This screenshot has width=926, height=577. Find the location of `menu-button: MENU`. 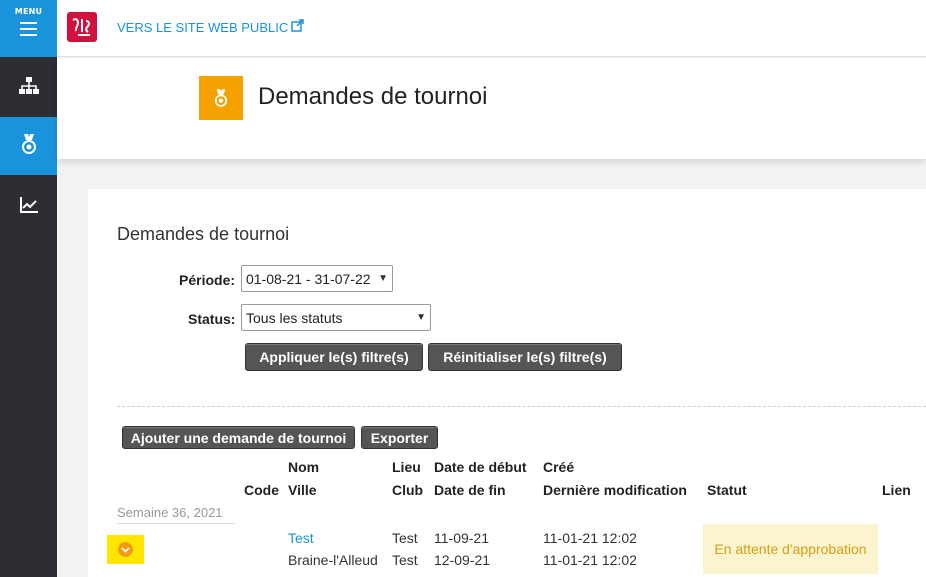

menu-button: MENU is located at coordinates (28, 28).